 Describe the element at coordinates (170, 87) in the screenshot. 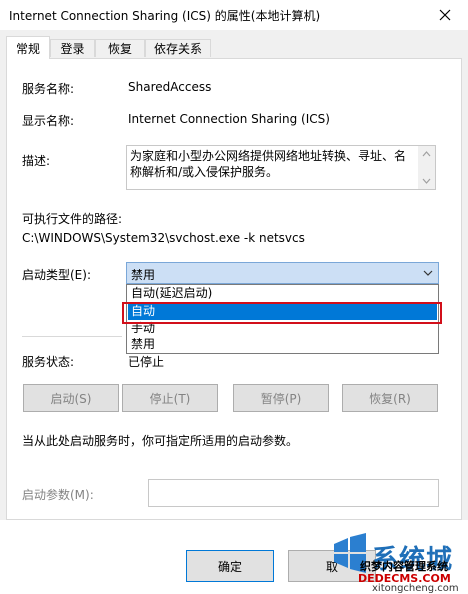

I see `service-name-value: SharedAccess` at that location.